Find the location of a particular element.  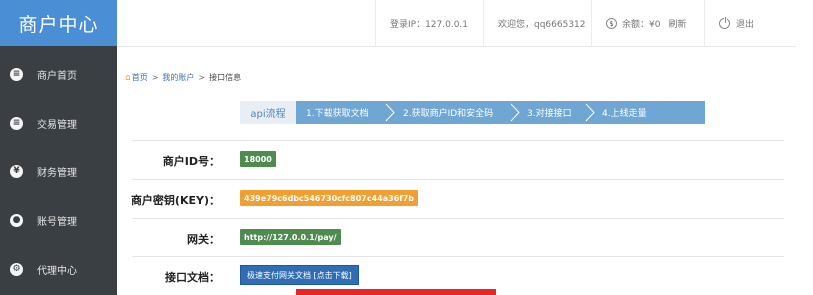

breadcrumb: ⌂ 首页 > 我的账户 > 接口信息 is located at coordinates (183, 77).